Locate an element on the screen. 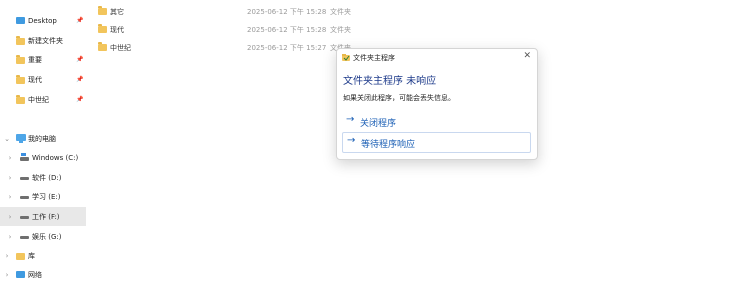  sidebar-item-drive-c: › Windows (C:) is located at coordinates (43, 157).